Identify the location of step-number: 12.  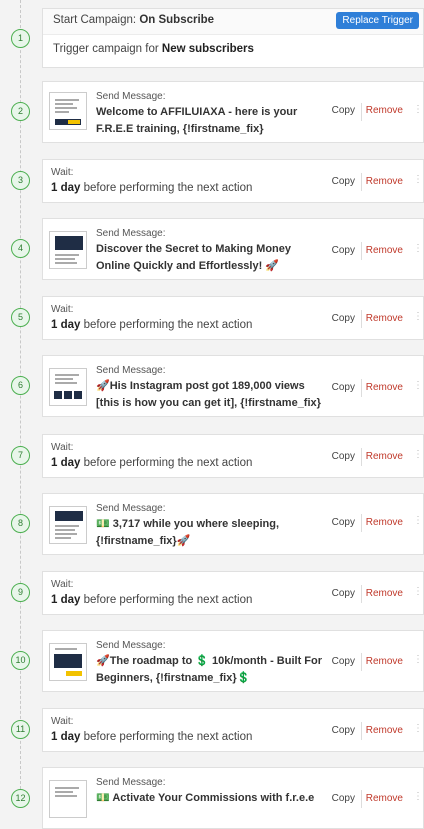
(20, 798).